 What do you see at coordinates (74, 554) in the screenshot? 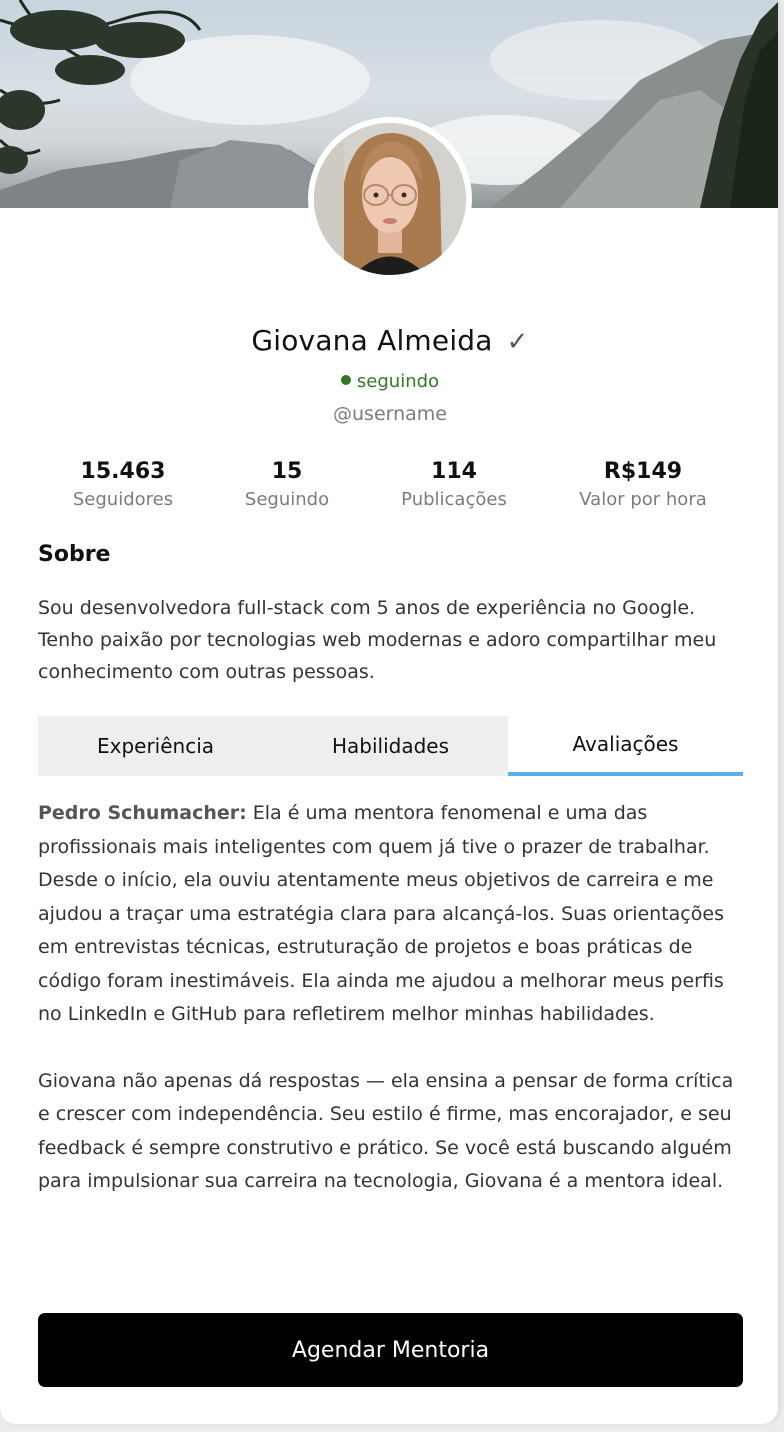
I see `about-heading: Sobre` at bounding box center [74, 554].